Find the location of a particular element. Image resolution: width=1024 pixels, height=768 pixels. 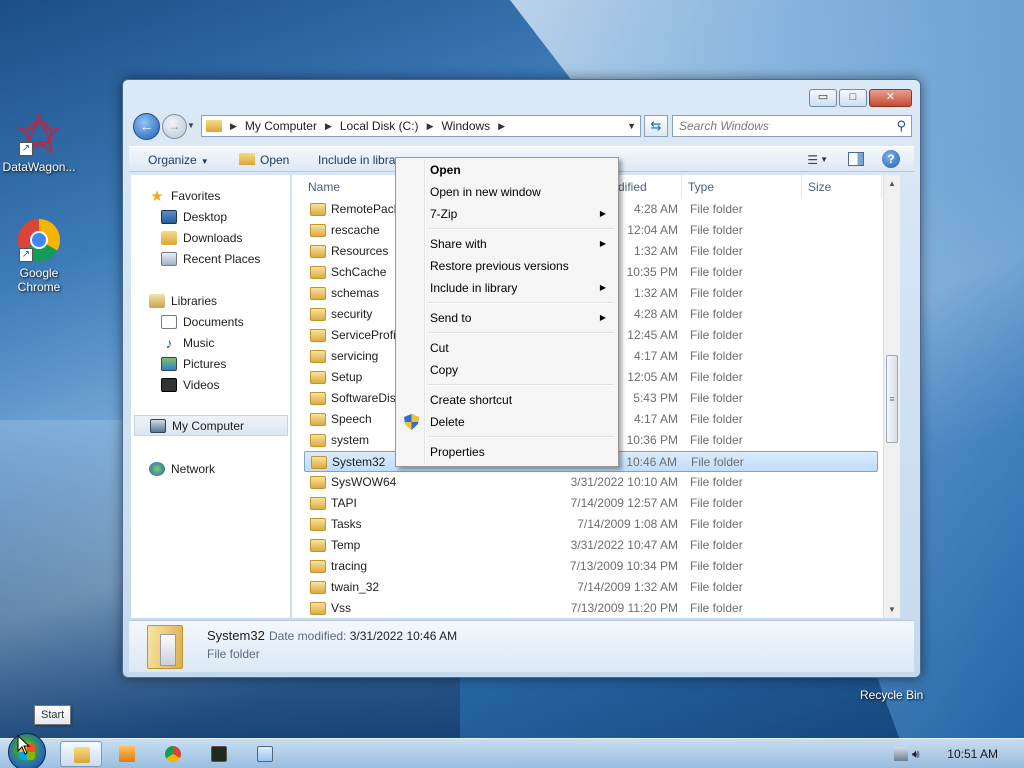

preview-pane-icon is located at coordinates (856, 159).